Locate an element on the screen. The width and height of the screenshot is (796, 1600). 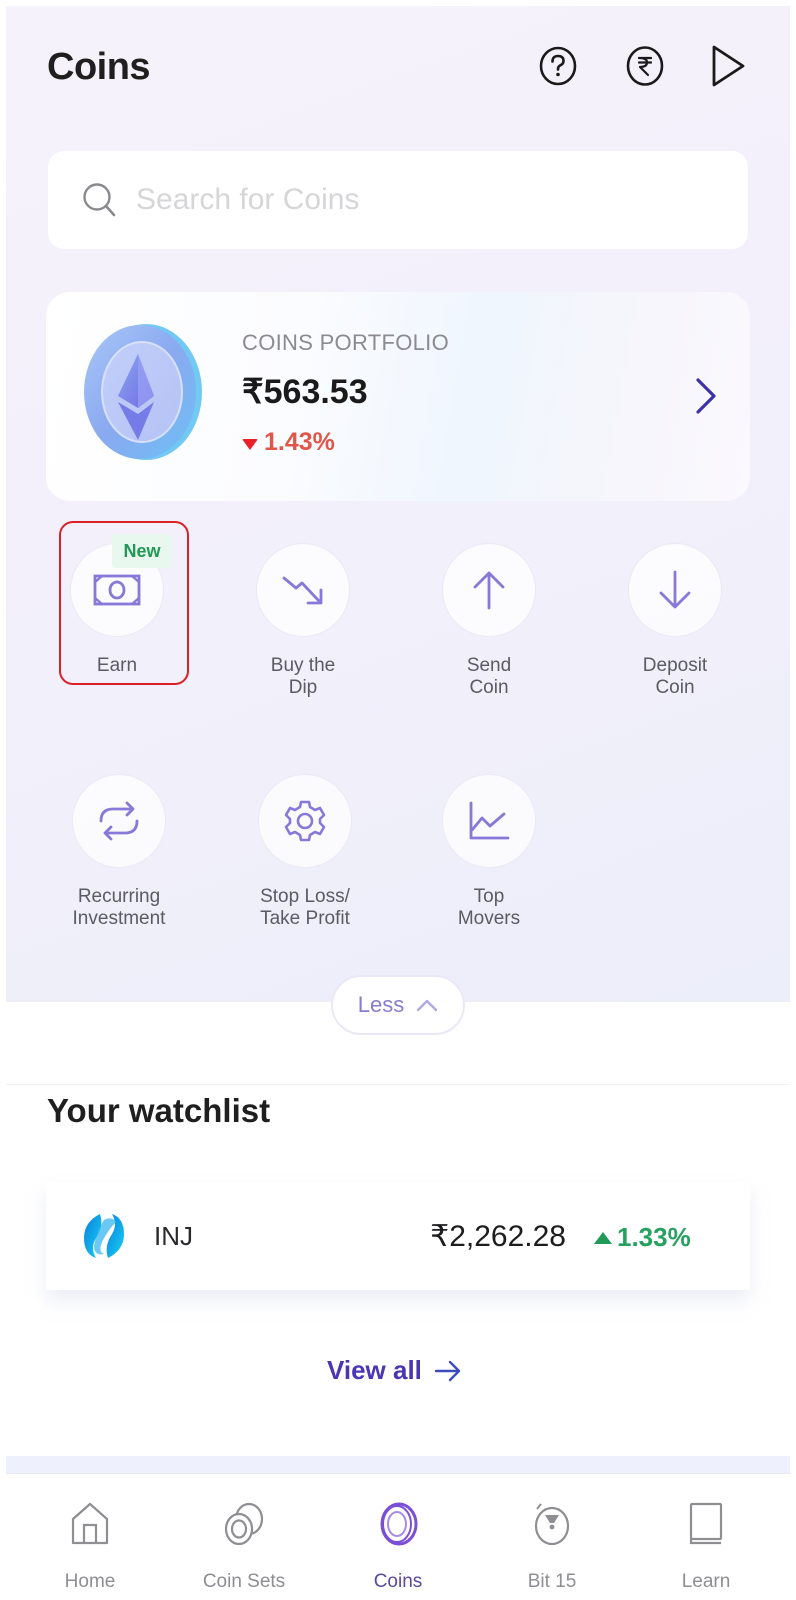
portfolio-change-value: 1.43% is located at coordinates (299, 442).